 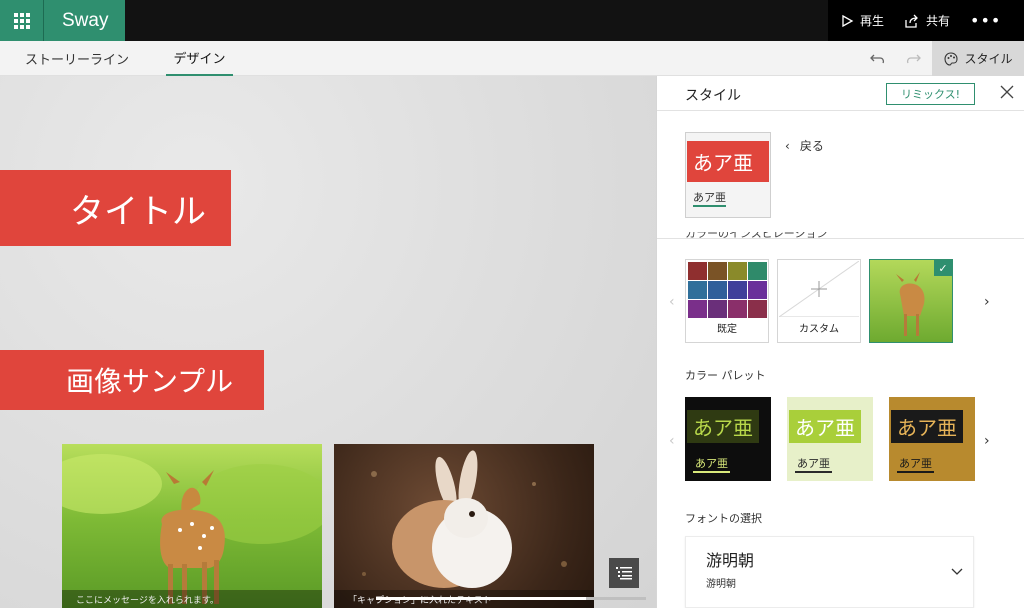 I want to click on waffle-icon, so click(x=21, y=20).